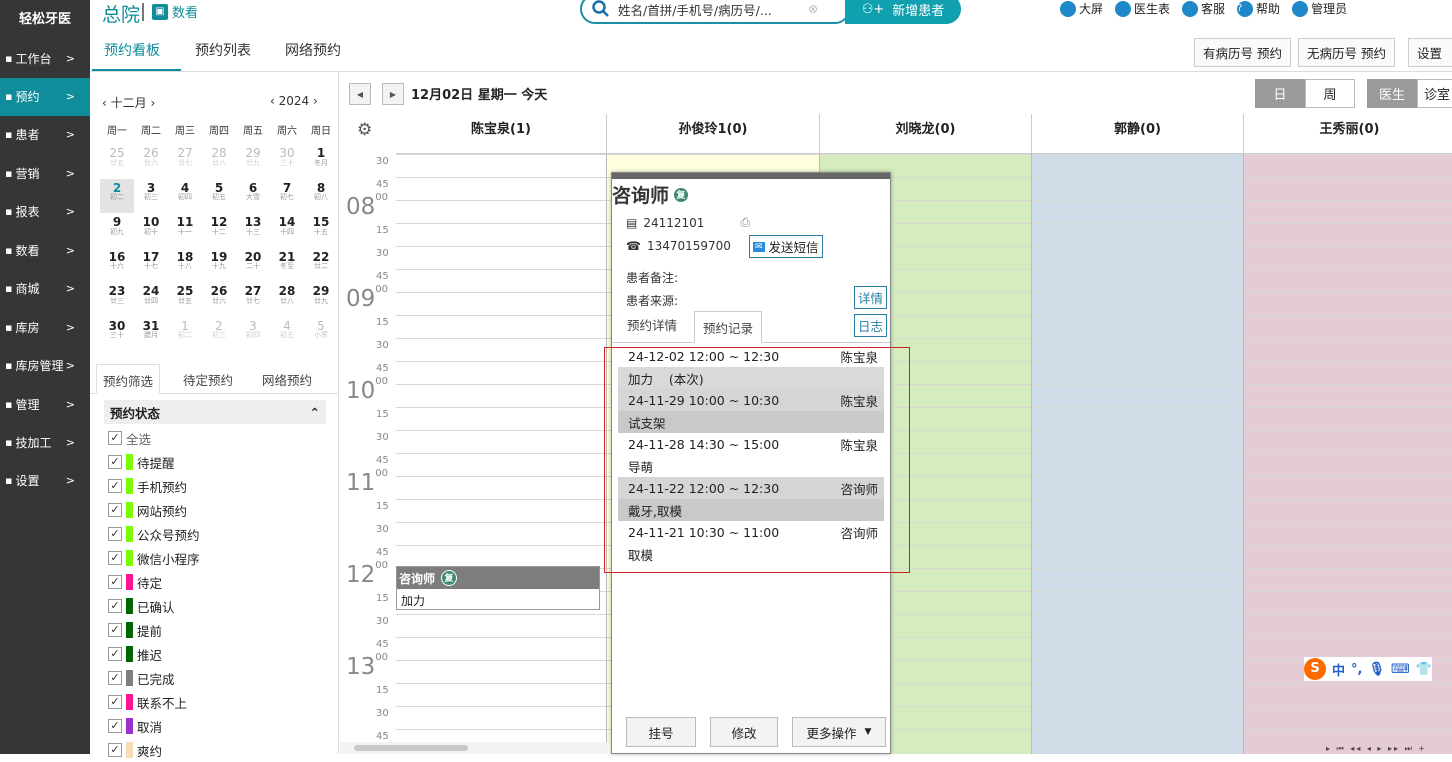  I want to click on tab-network-appointment: 网络预约, so click(287, 379).